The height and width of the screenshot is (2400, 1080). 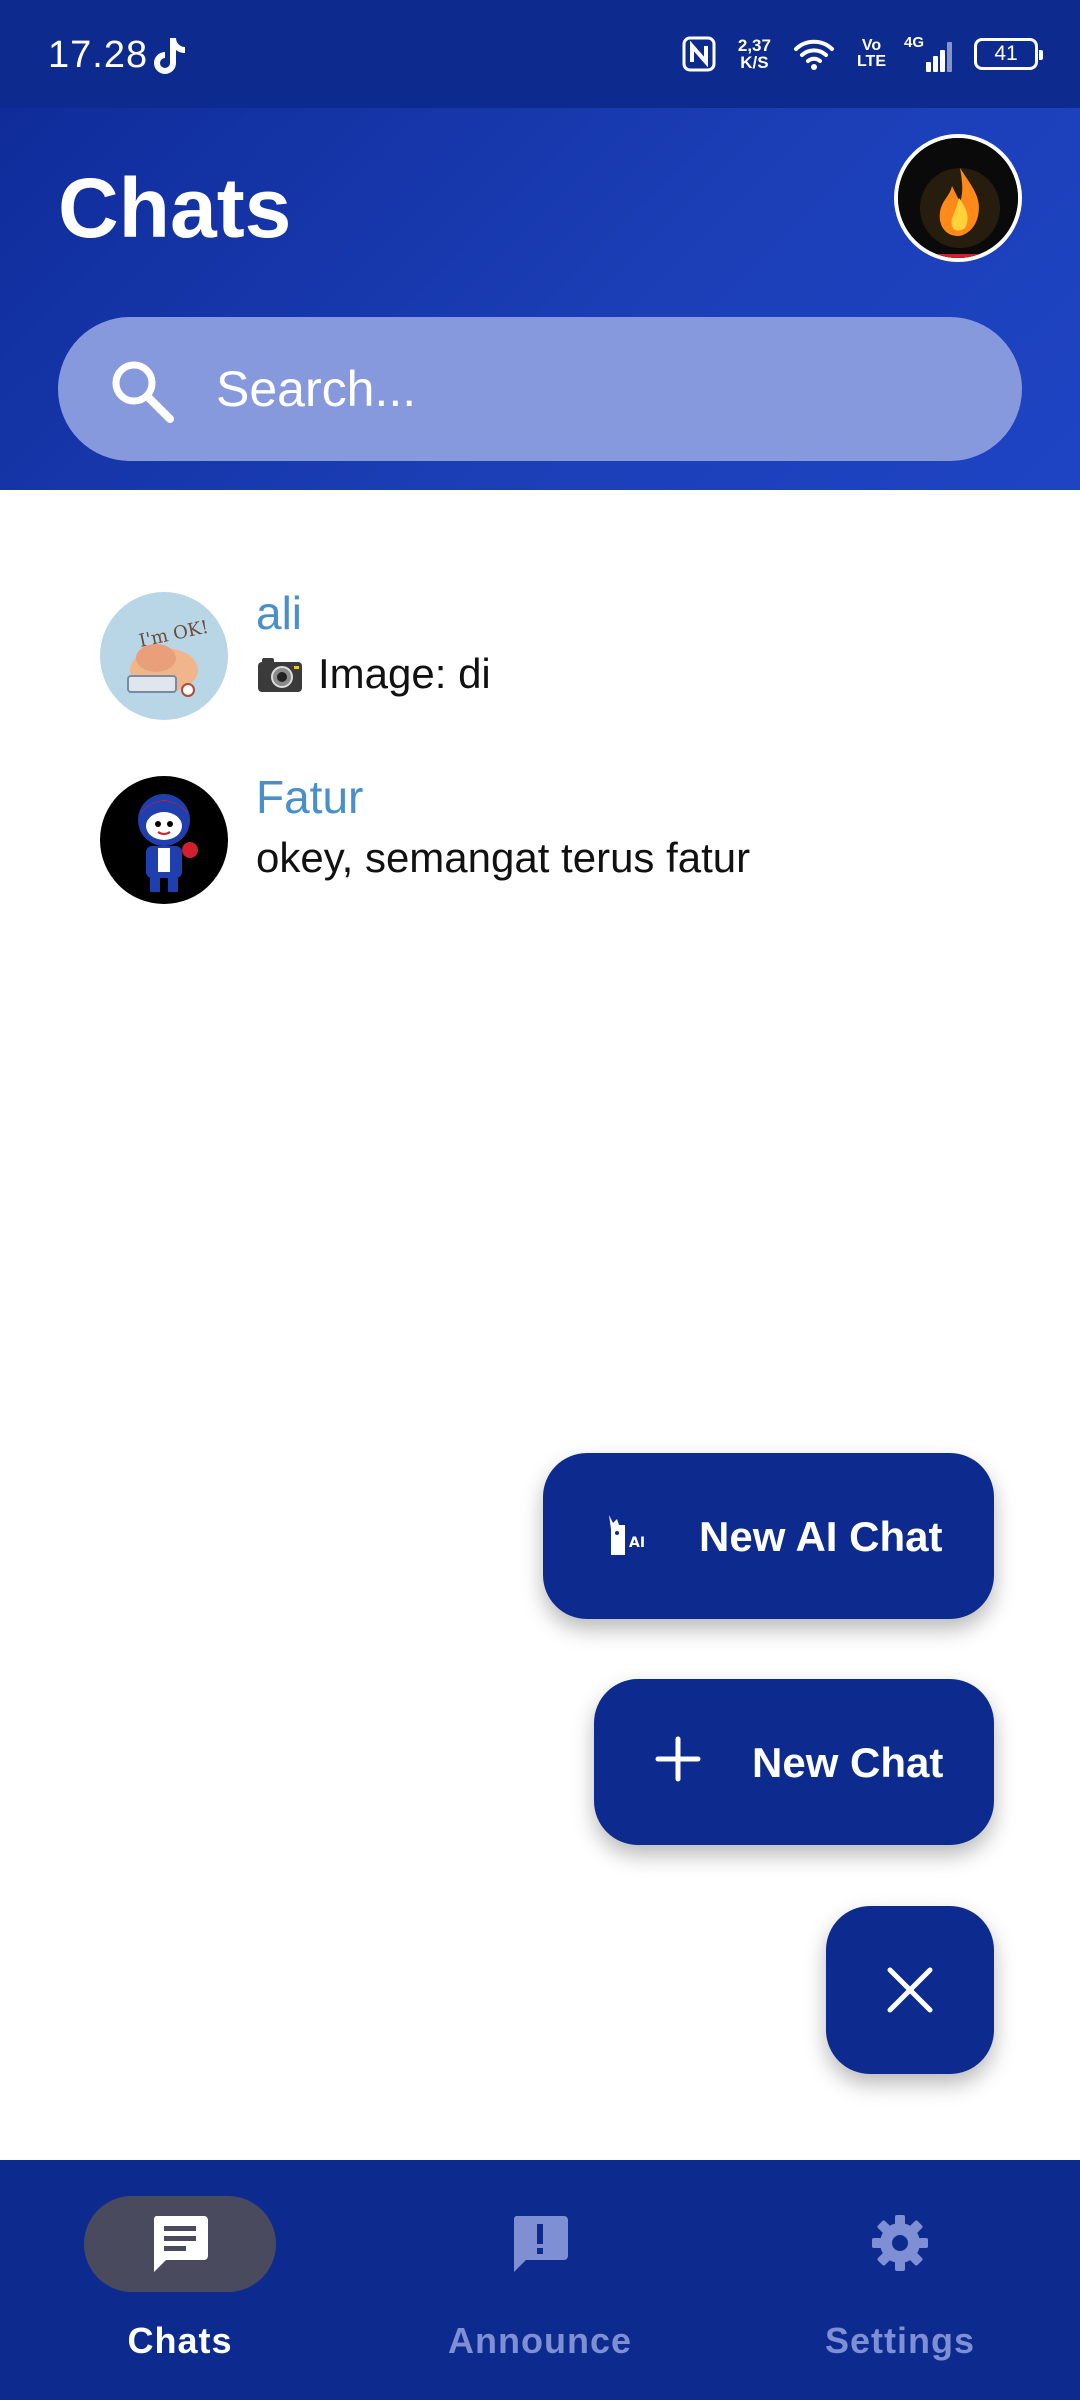 What do you see at coordinates (914, 42) in the screenshot?
I see `network-type: 4G` at bounding box center [914, 42].